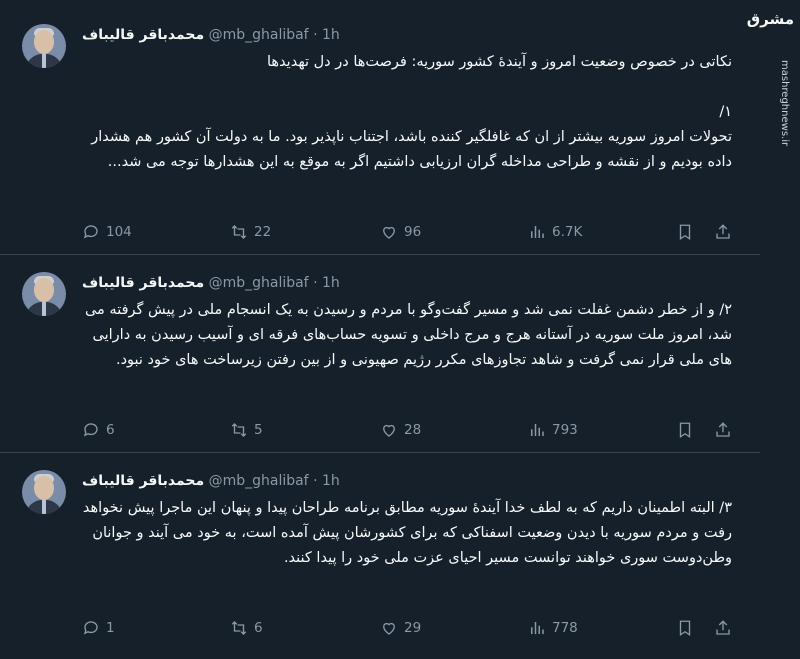 The image size is (800, 659). I want to click on view-count: 778, so click(565, 628).